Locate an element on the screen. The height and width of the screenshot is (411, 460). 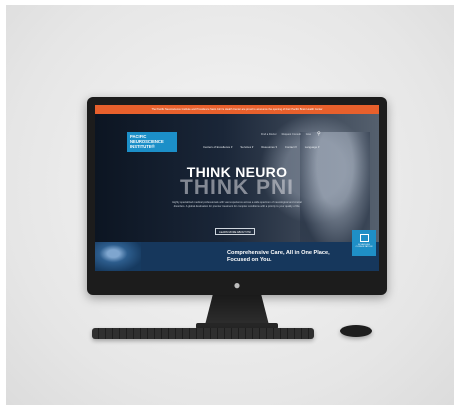
surgeon-photo is located at coordinates (118, 256).